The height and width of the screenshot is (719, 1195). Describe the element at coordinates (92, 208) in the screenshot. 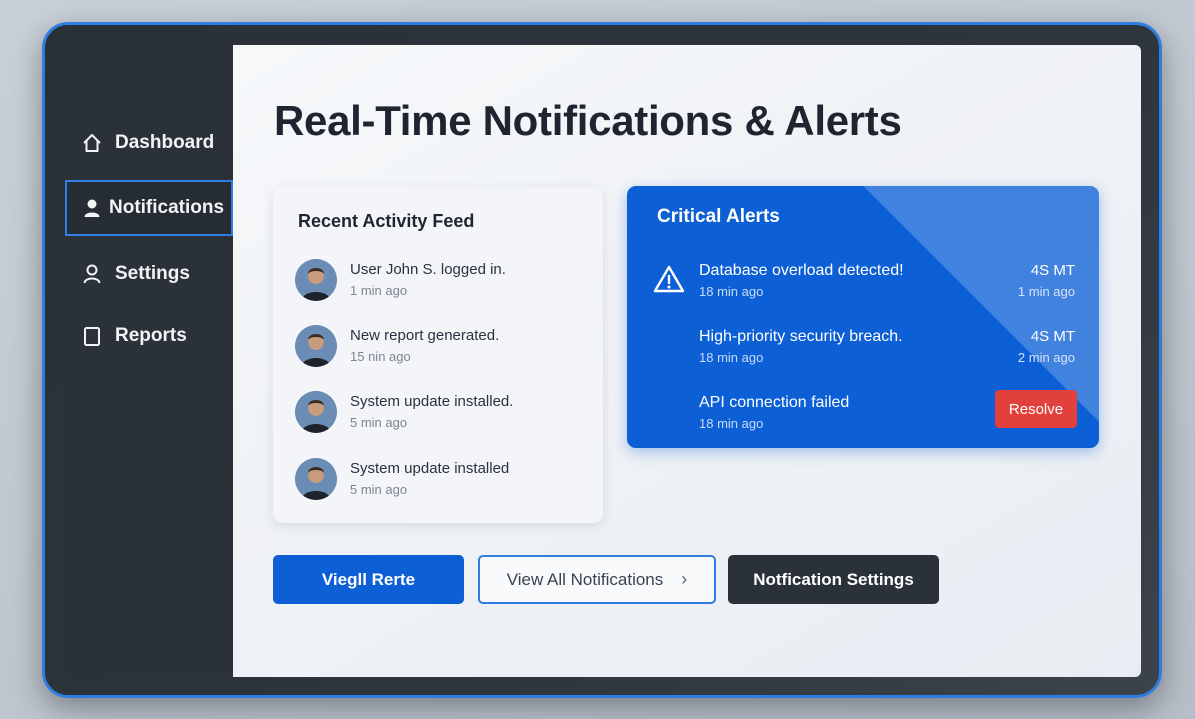

I see `user-icon` at that location.